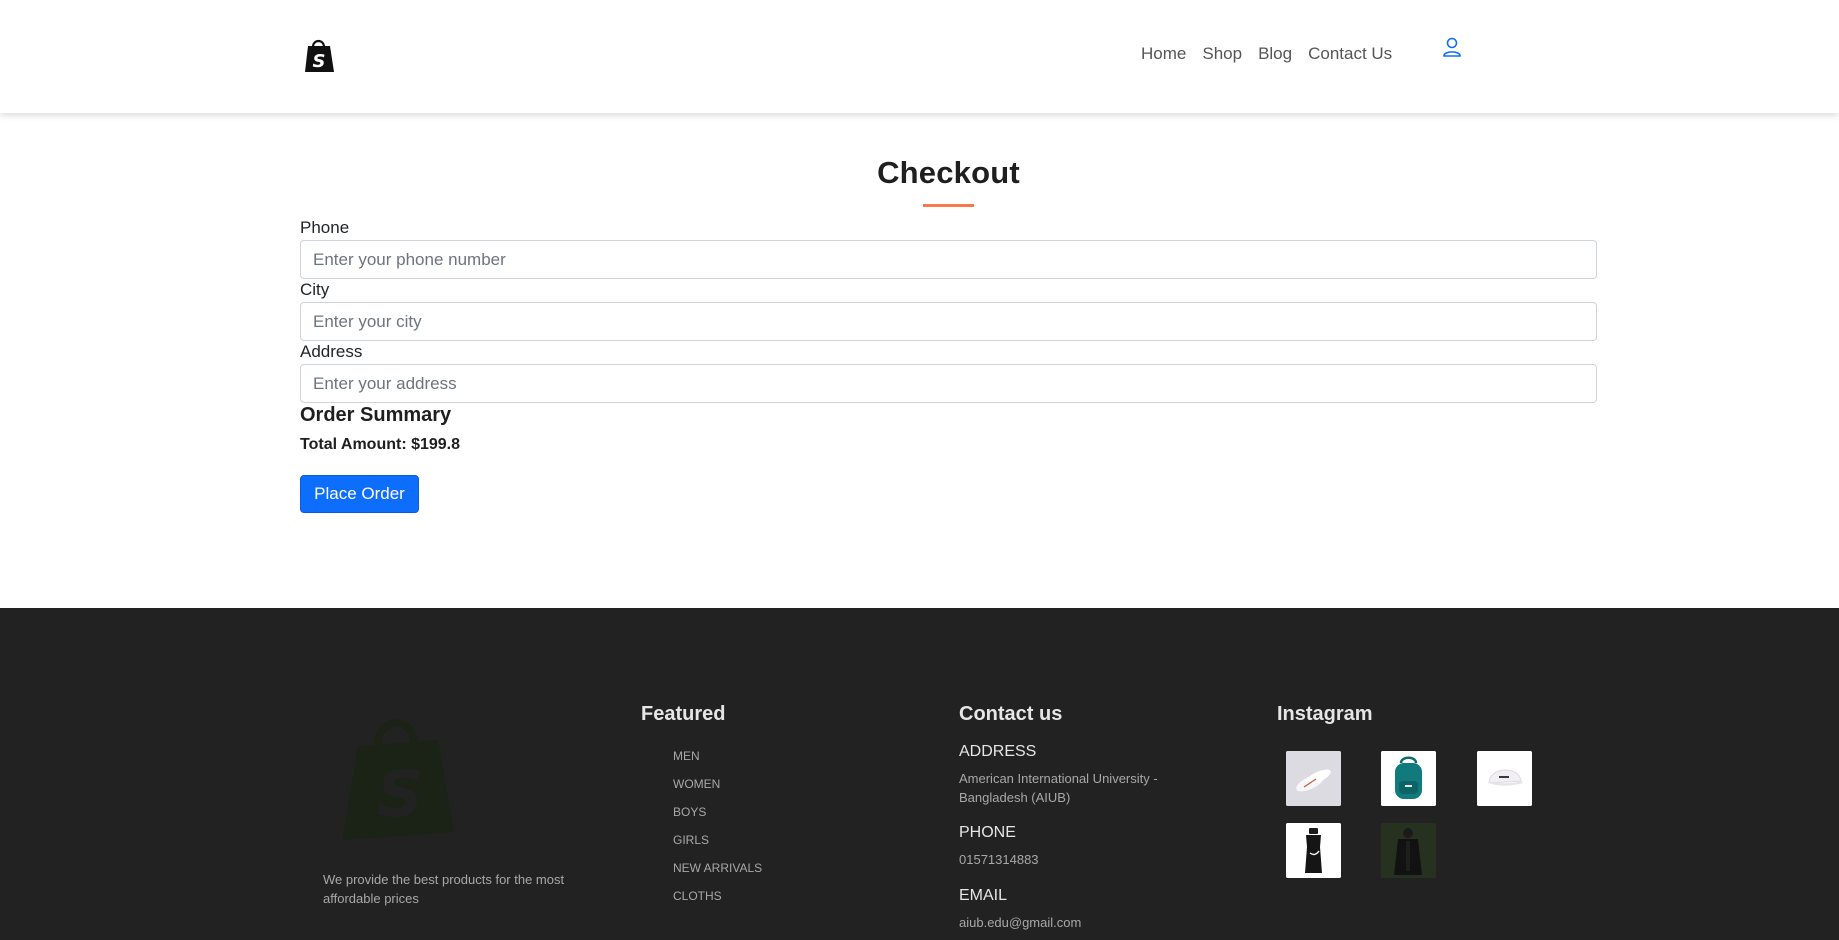  I want to click on featured-list: MEN WOMEN BOYS GIRLS NEW ARRIVALS CLOTHS, so click(717, 832).